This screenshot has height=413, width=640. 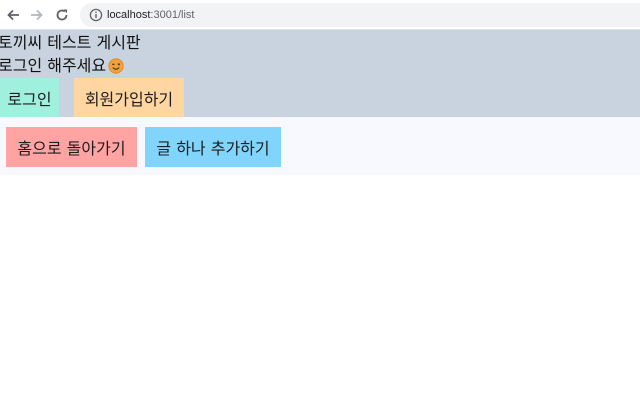 What do you see at coordinates (203, 99) in the screenshot?
I see `crescent-moon-icon` at bounding box center [203, 99].